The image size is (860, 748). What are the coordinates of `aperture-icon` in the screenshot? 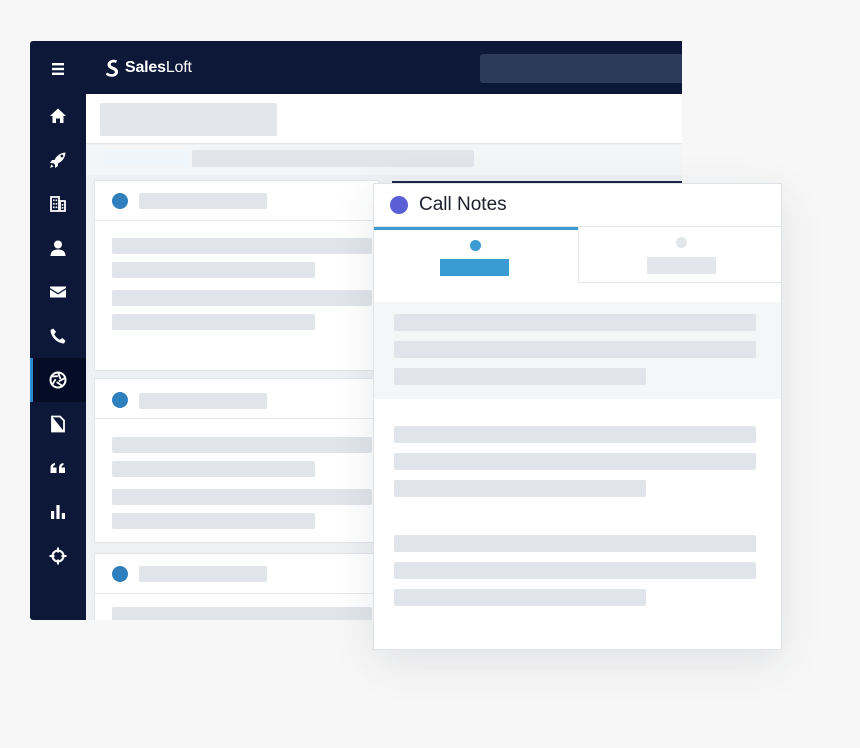 It's located at (58, 380).